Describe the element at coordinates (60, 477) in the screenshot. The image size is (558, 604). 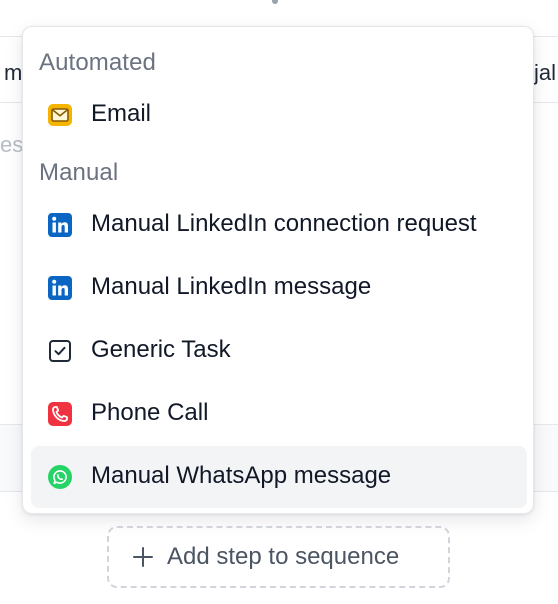
I see `whatsapp-icon` at that location.